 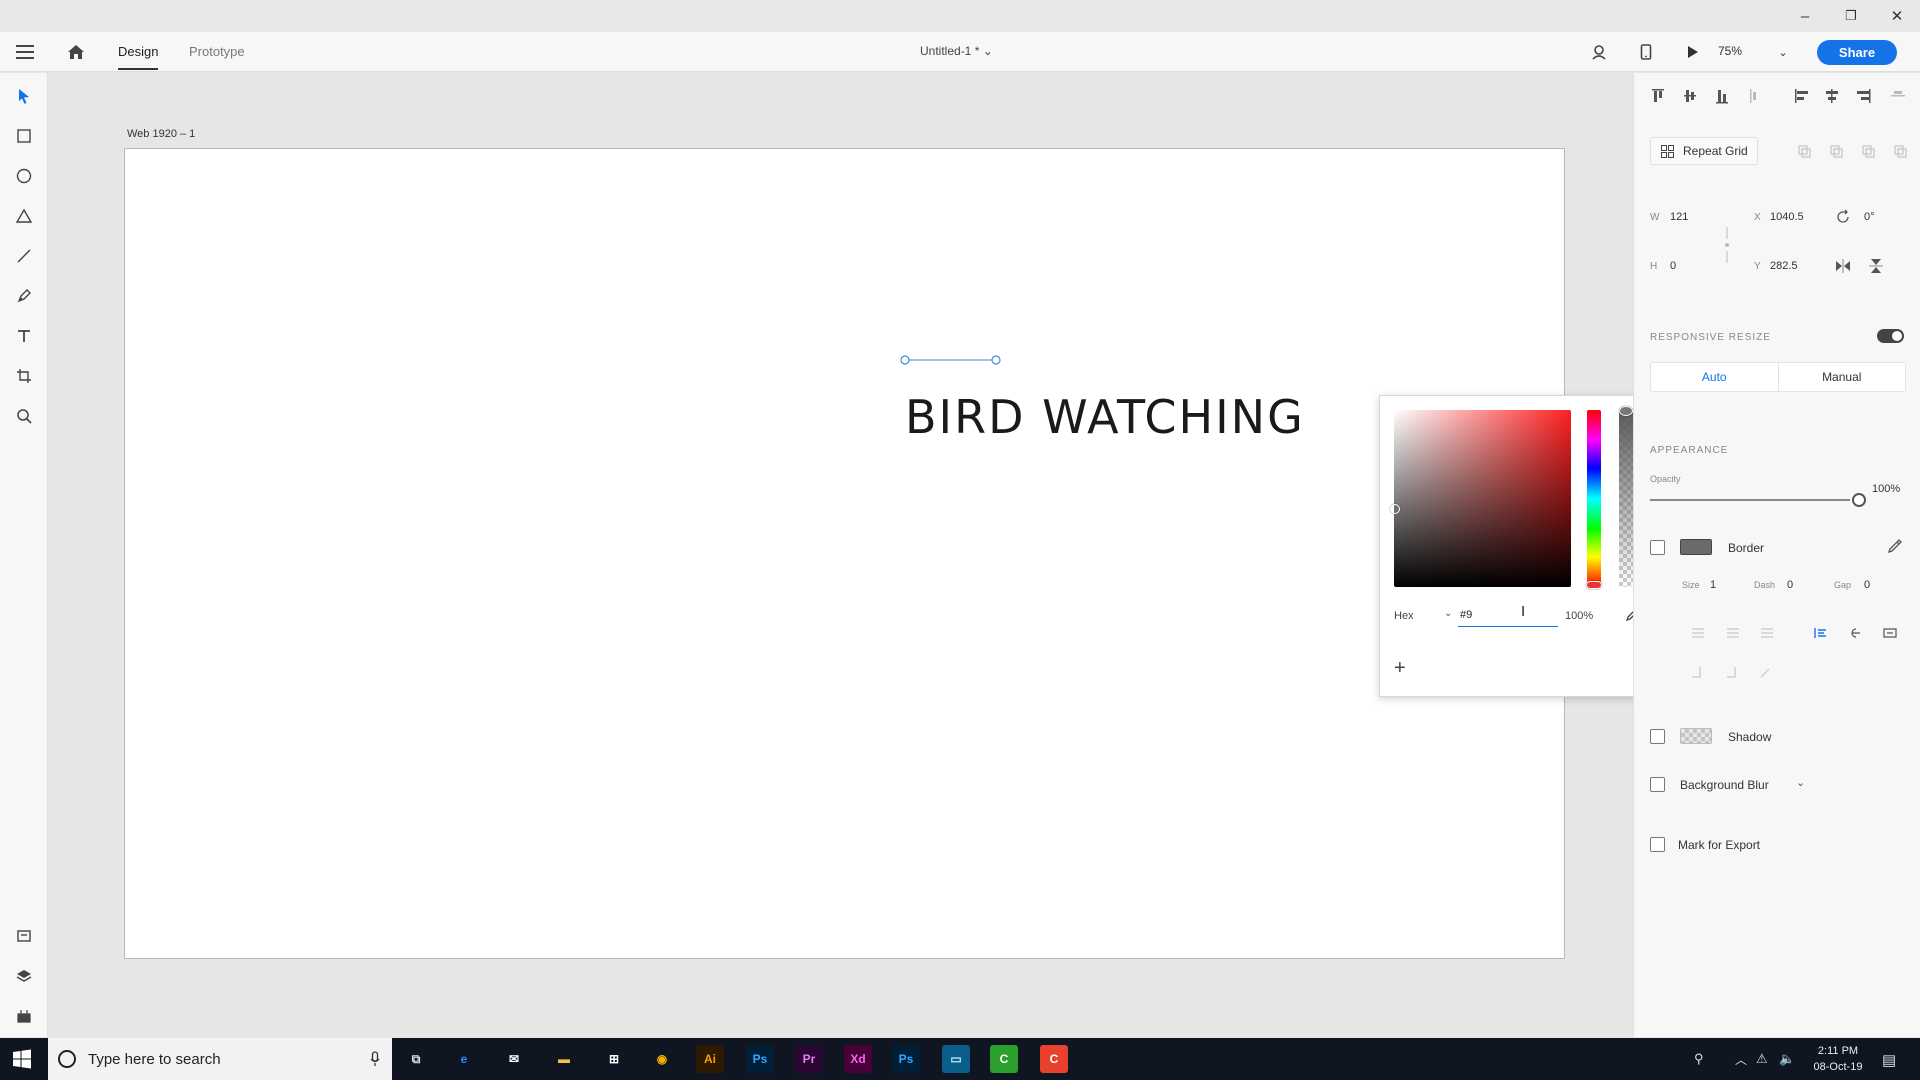 I want to click on hex-input, so click(x=1508, y=615).